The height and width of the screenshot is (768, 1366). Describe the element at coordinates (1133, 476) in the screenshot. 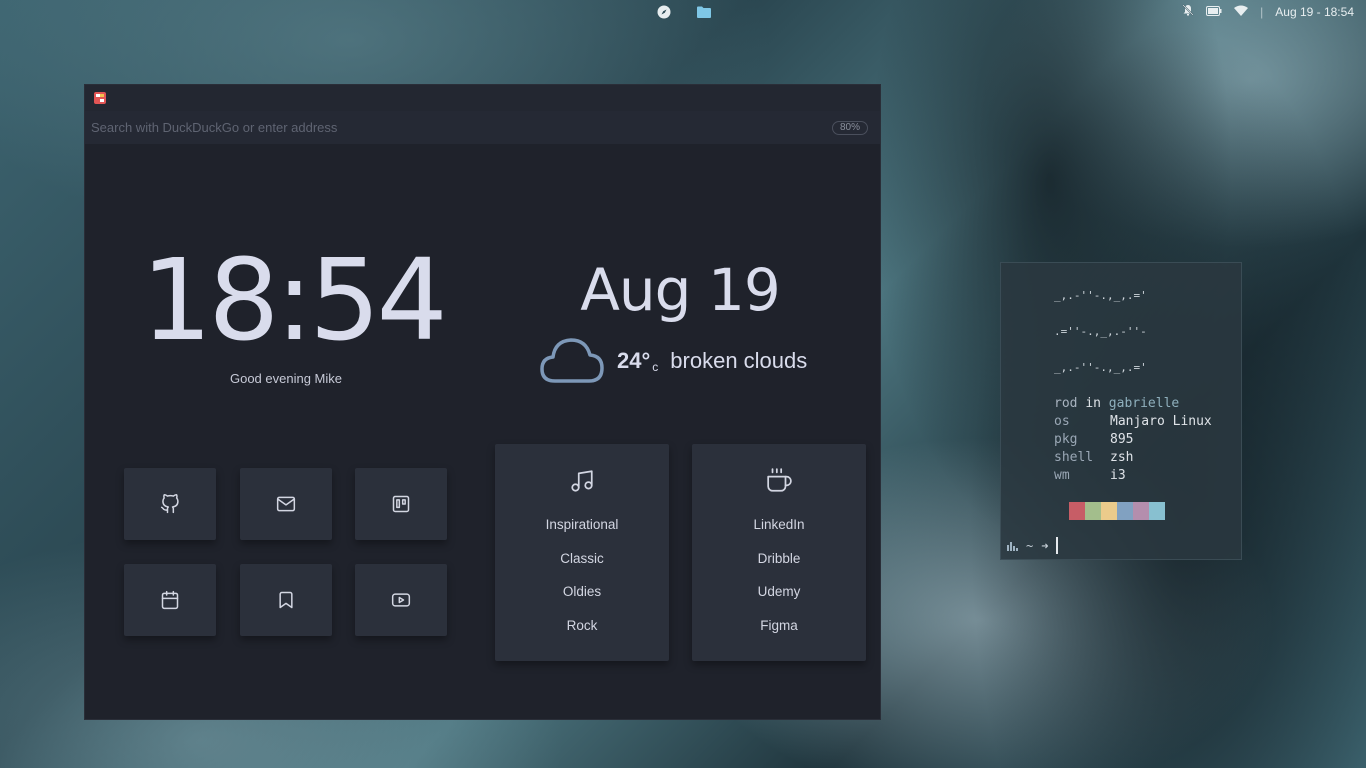

I see `info-row: wm i3` at that location.